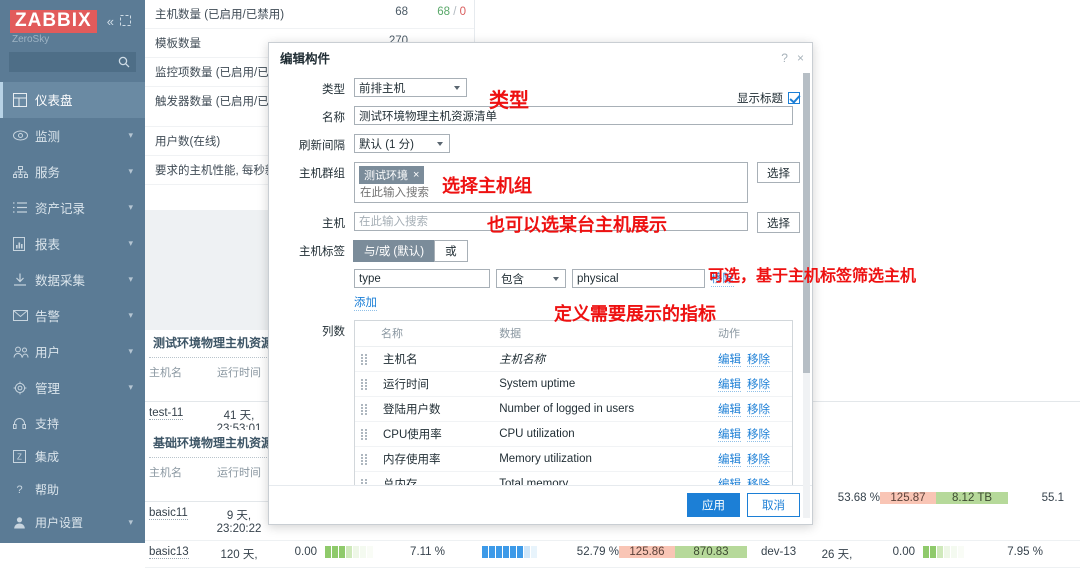 This screenshot has height=568, width=1080. What do you see at coordinates (638, 278) in the screenshot?
I see `tag-value-input` at bounding box center [638, 278].